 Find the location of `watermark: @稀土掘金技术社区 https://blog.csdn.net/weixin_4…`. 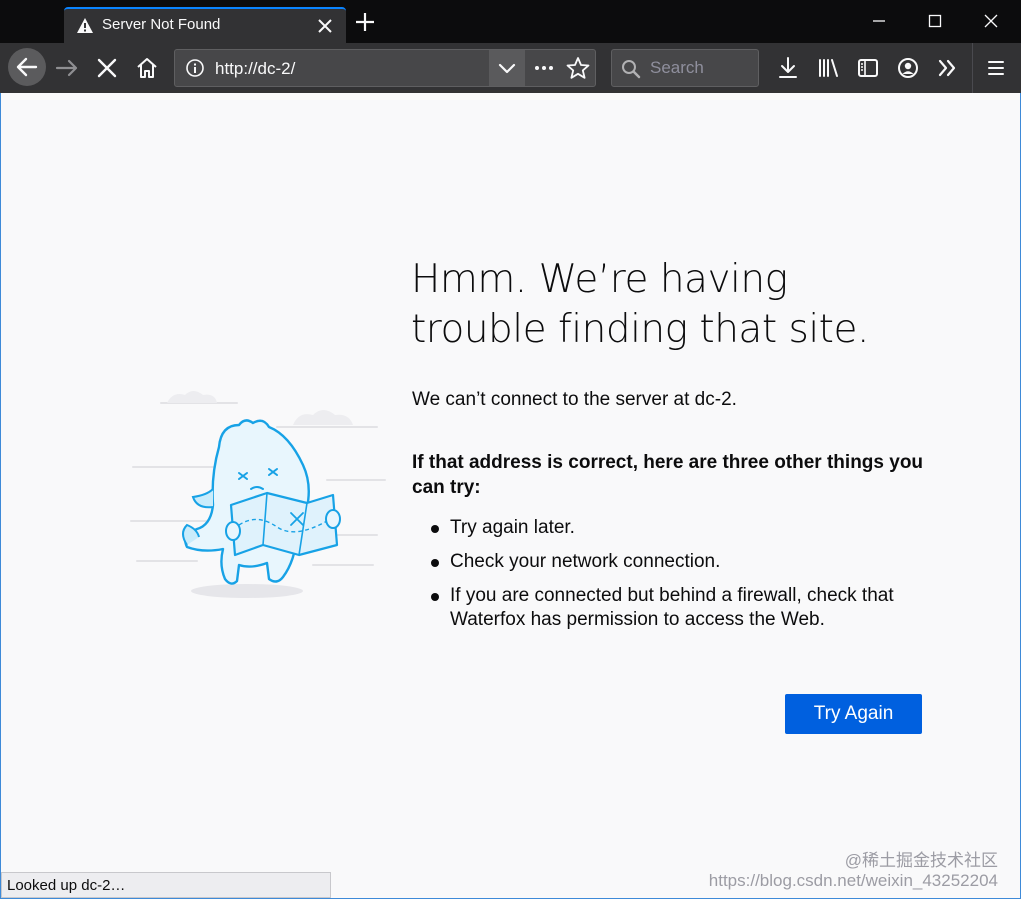

watermark: @稀土掘金技术社区 https://blog.csdn.net/weixin_4… is located at coordinates (853, 871).